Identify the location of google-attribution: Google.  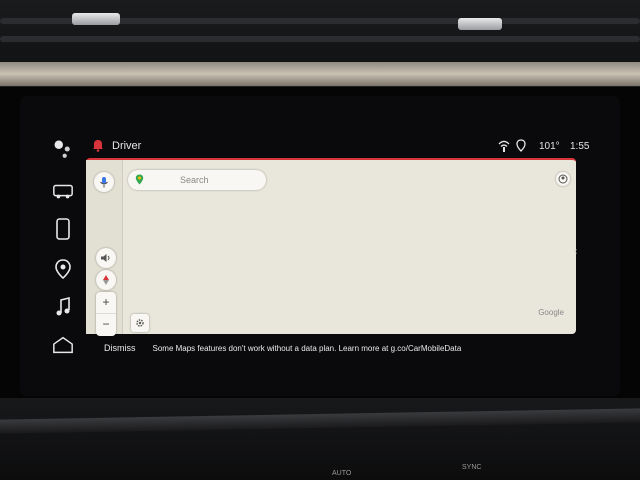
(551, 312).